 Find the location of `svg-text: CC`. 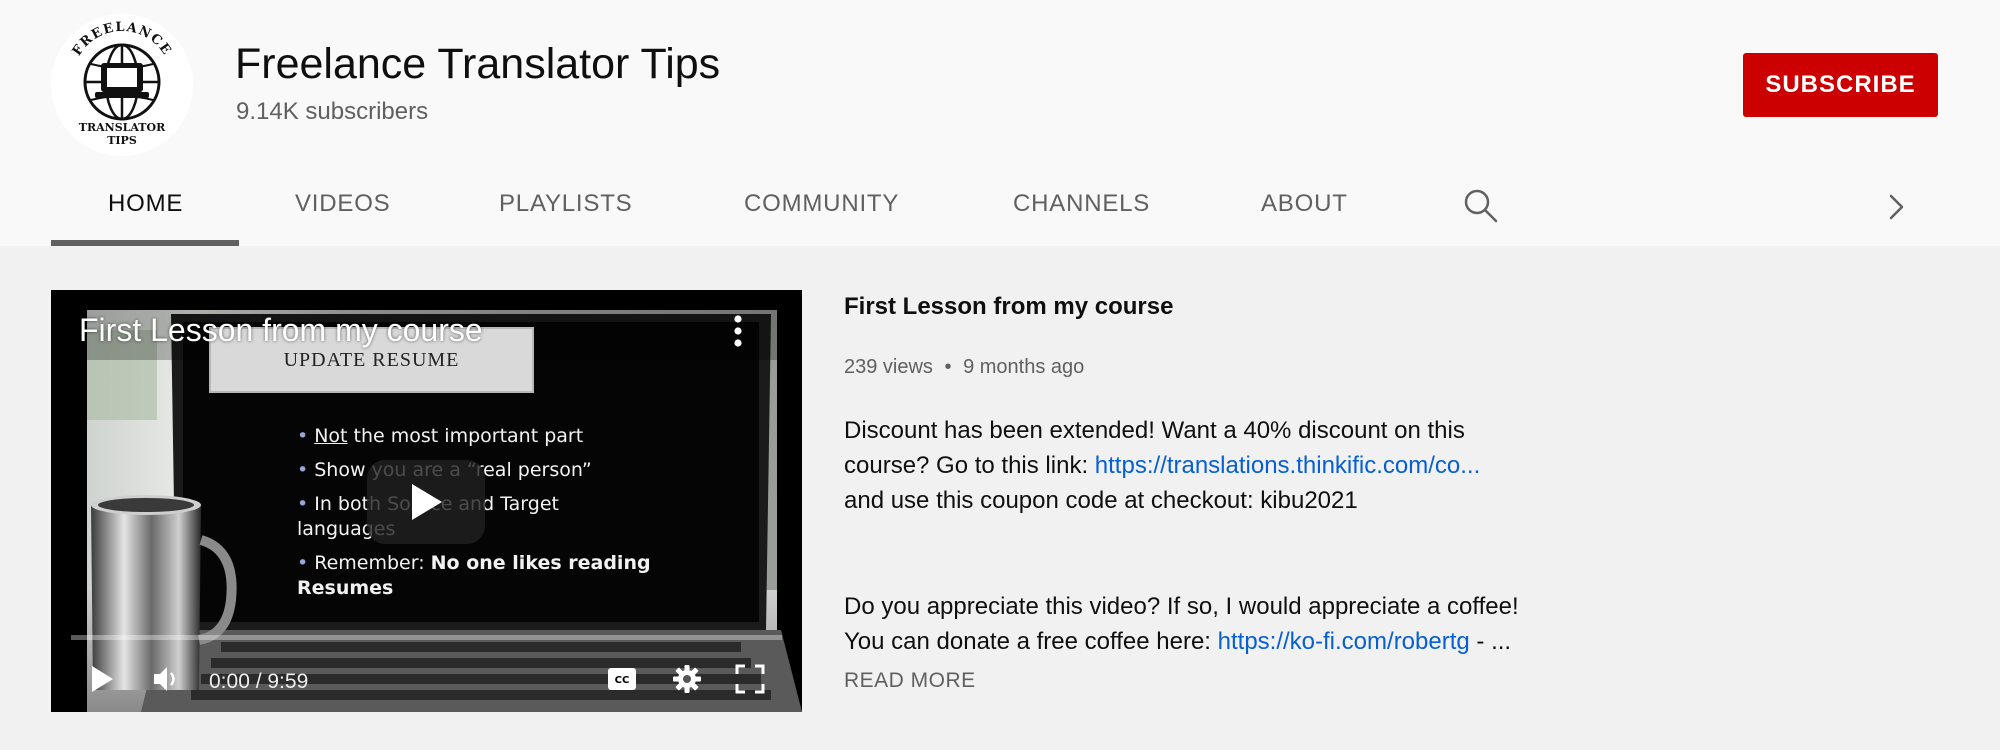

svg-text: CC is located at coordinates (622, 680).